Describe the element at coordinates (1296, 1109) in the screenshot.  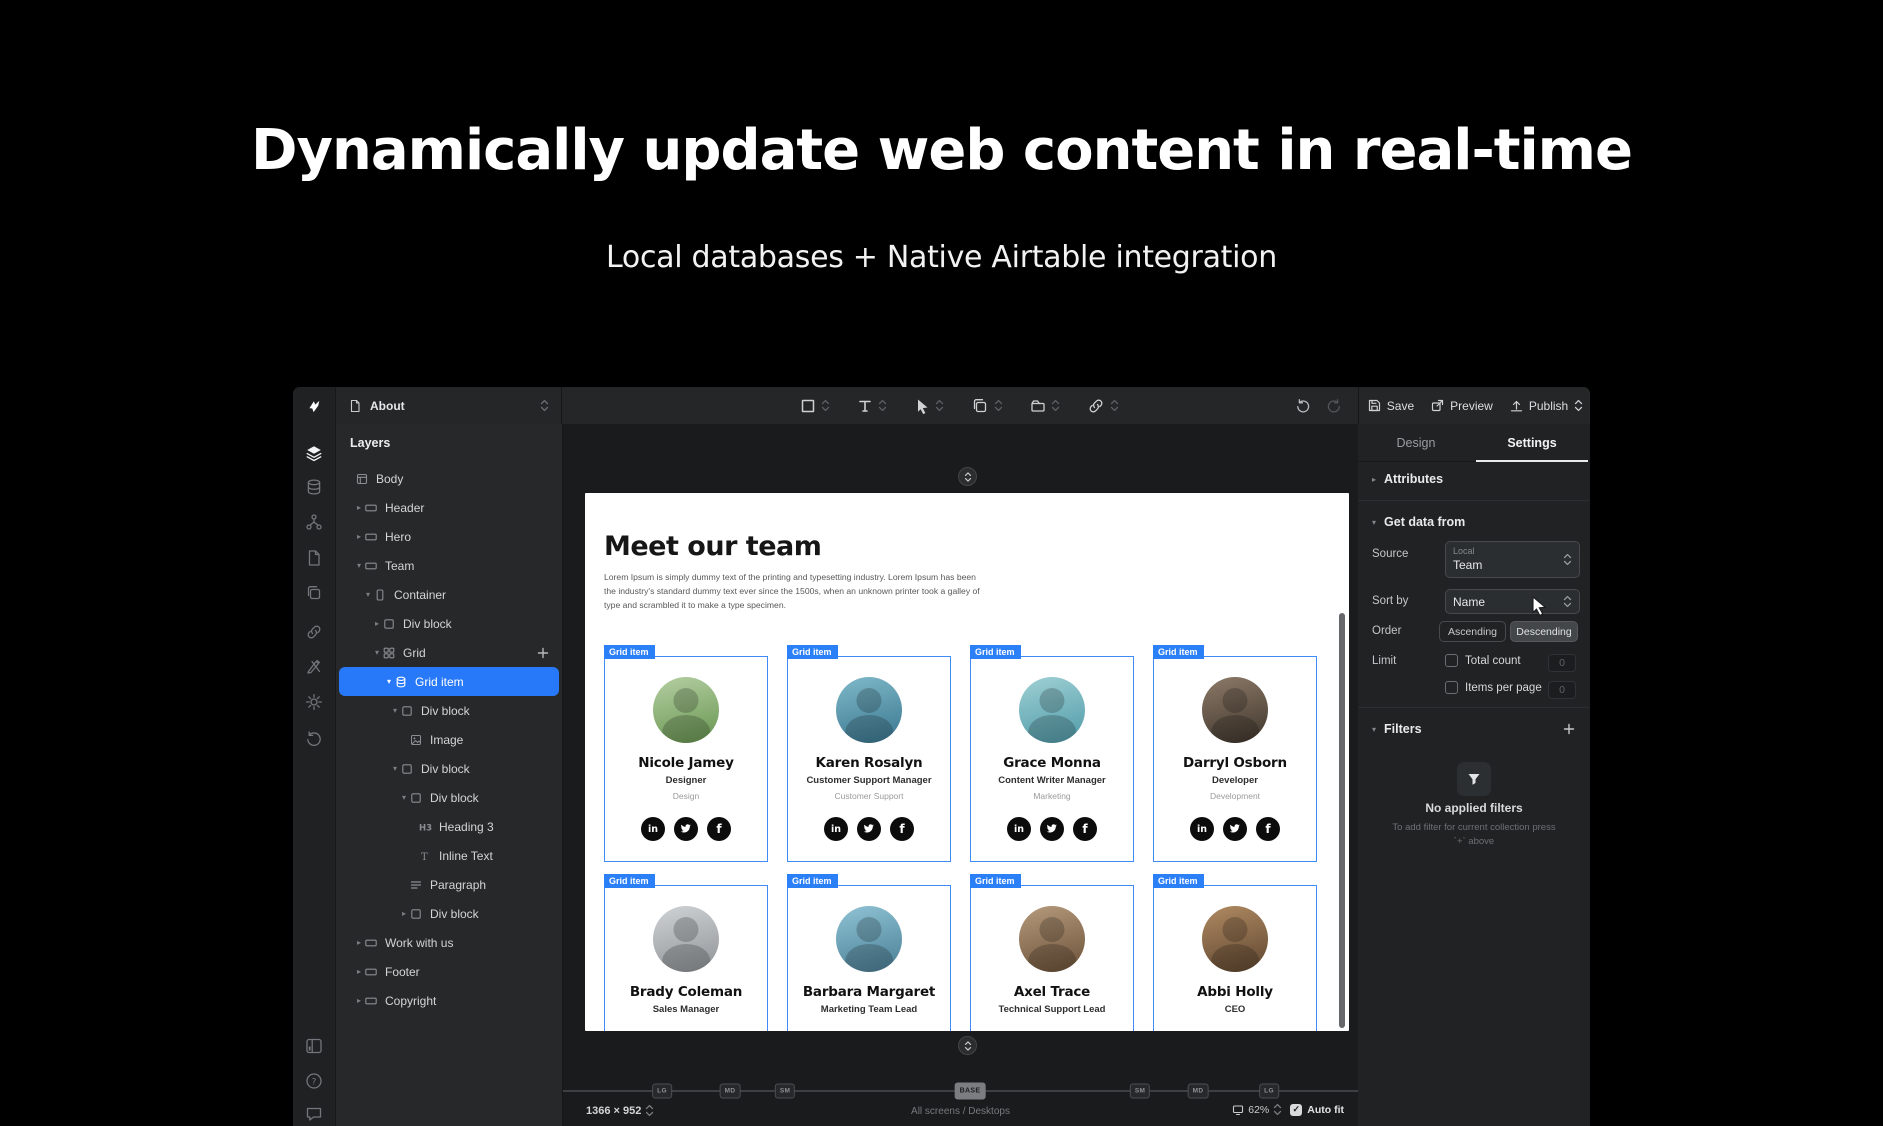
I see `auto-fit-checkbox: ✓` at that location.